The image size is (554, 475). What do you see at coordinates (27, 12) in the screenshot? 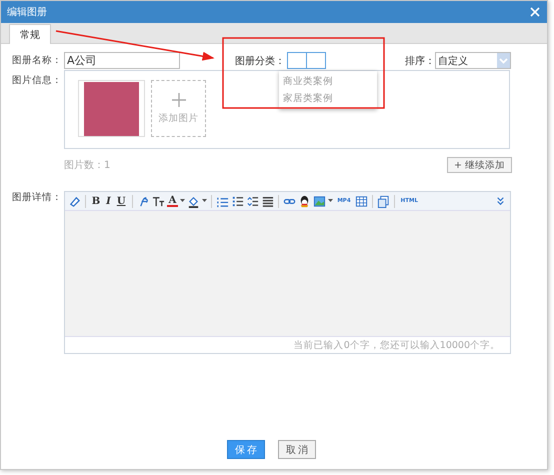
I see `window-title: 编辑图册` at bounding box center [27, 12].